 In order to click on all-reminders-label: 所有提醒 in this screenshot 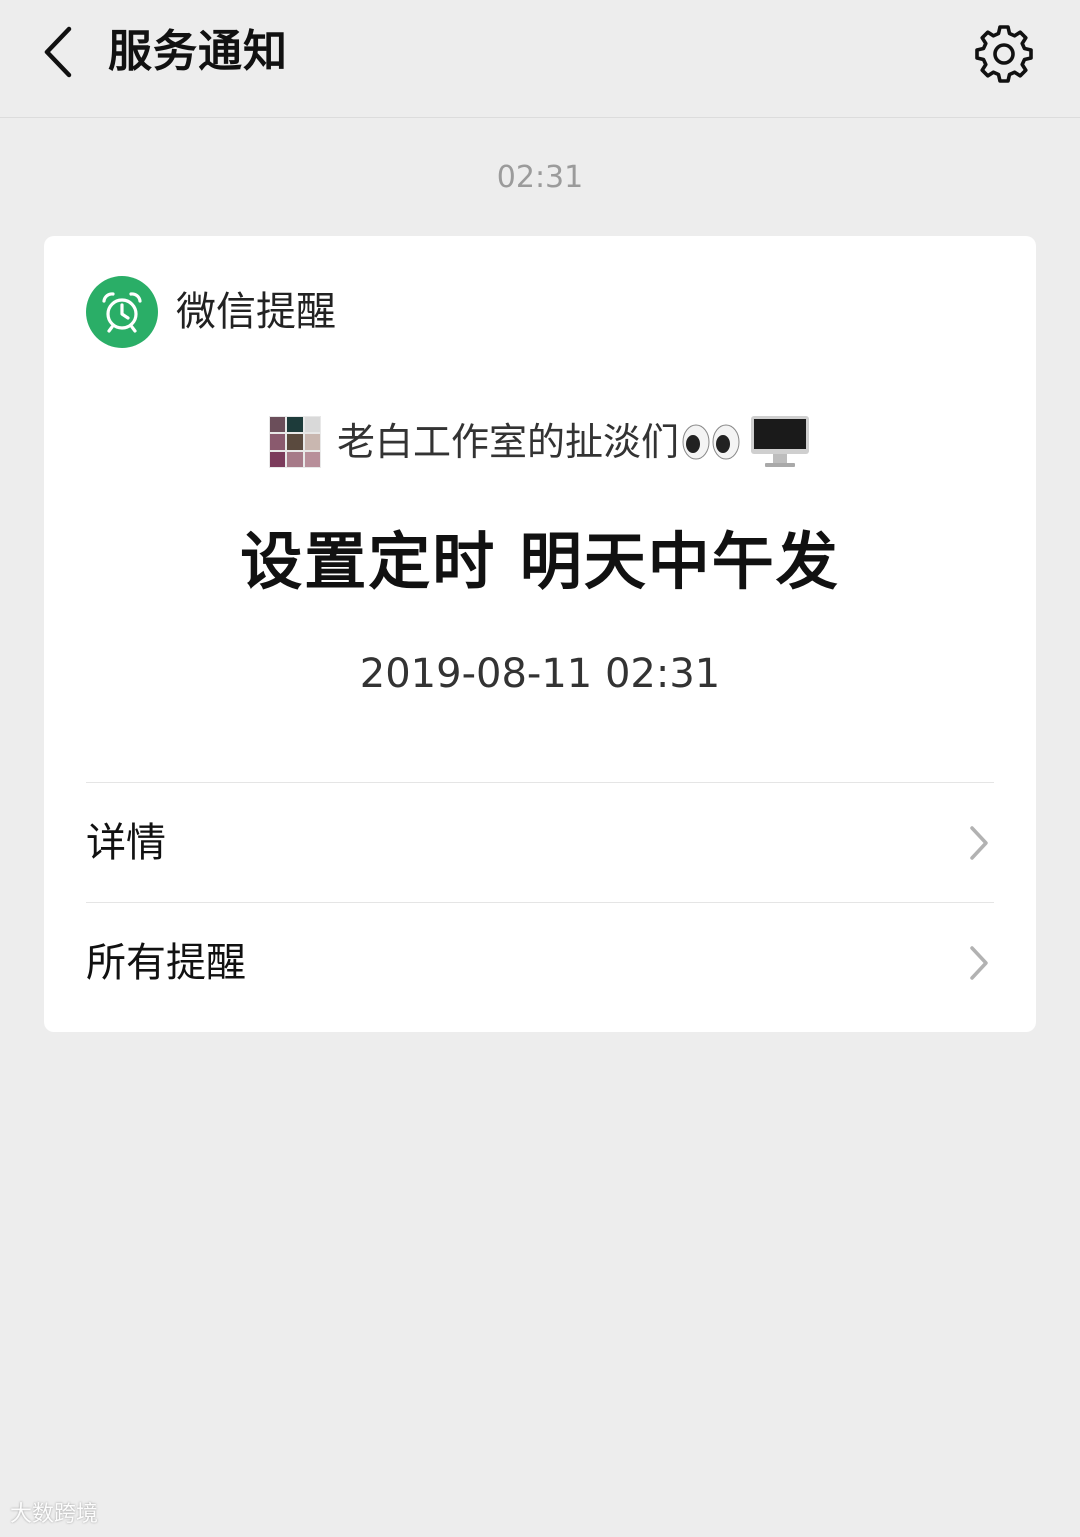, I will do `click(166, 963)`.